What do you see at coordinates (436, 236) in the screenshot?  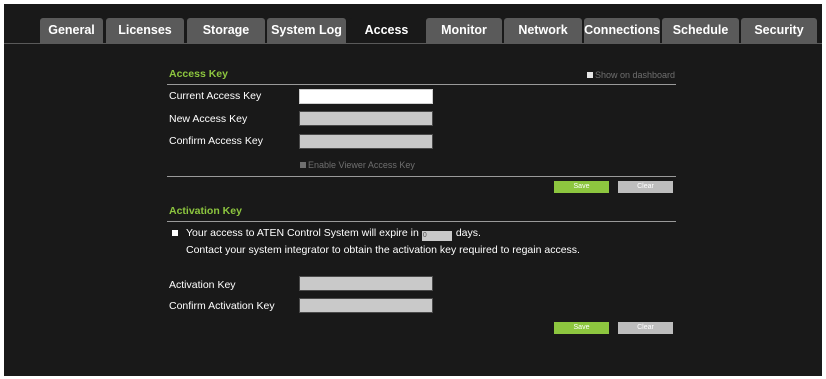 I see `days-remaining-field: 0` at bounding box center [436, 236].